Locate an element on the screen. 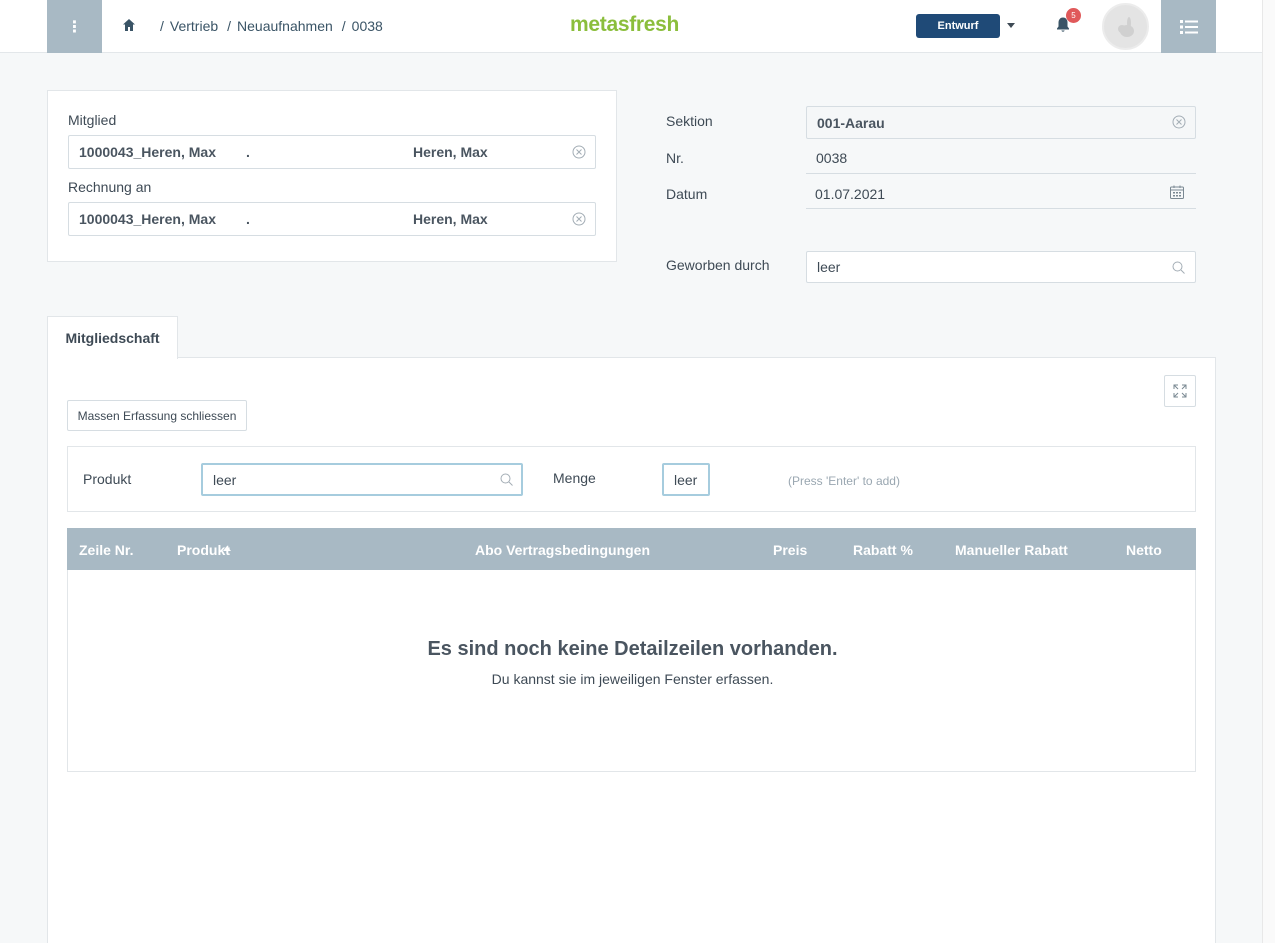 The width and height of the screenshot is (1275, 943). column-manual-discount: Manueller Rabatt is located at coordinates (1011, 550).